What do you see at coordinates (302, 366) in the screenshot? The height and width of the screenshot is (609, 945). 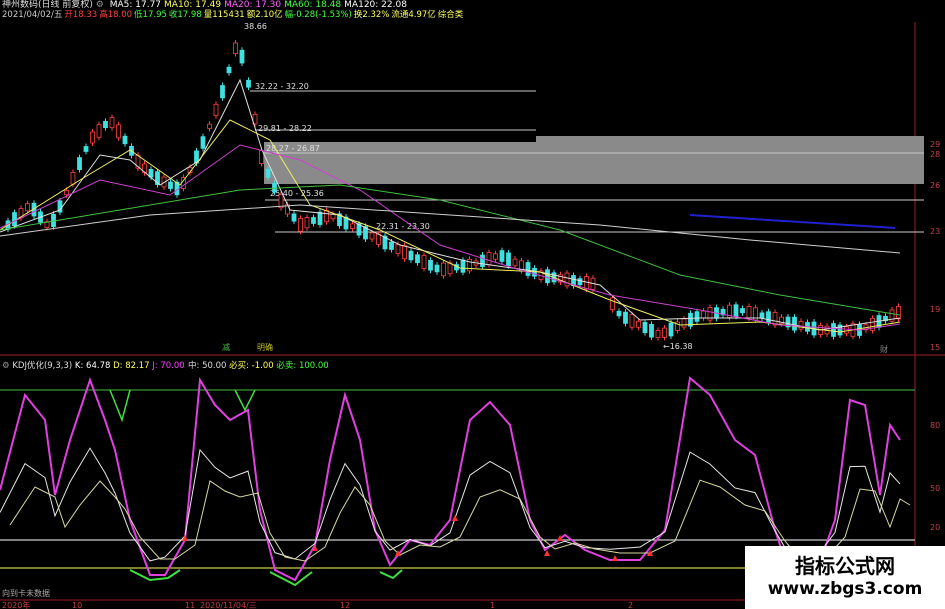 I see `kdj-sell-value: 必卖: 100.00` at bounding box center [302, 366].